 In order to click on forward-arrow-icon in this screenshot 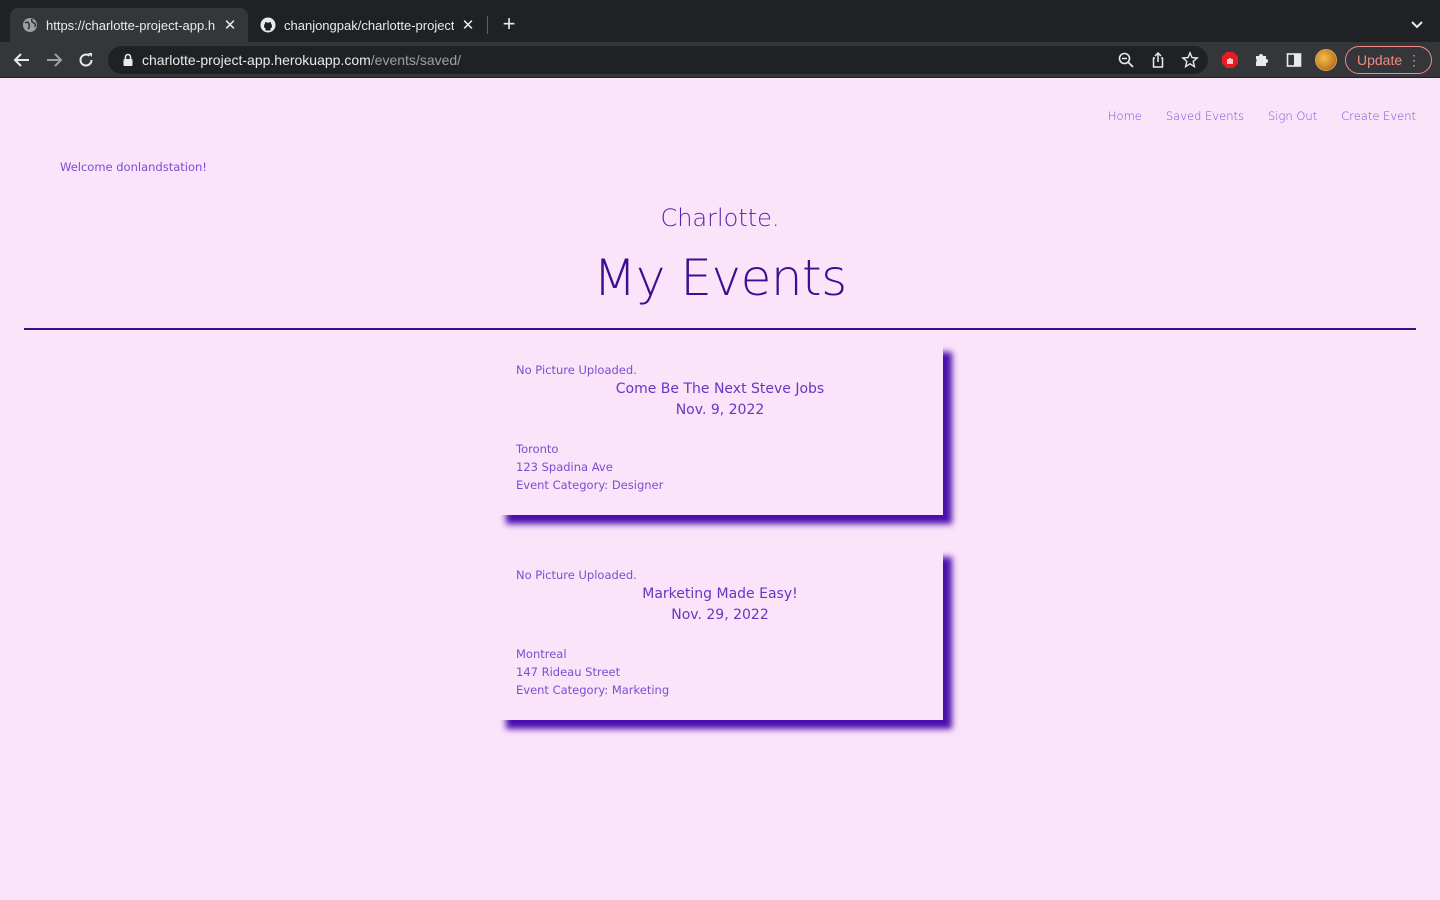, I will do `click(54, 60)`.